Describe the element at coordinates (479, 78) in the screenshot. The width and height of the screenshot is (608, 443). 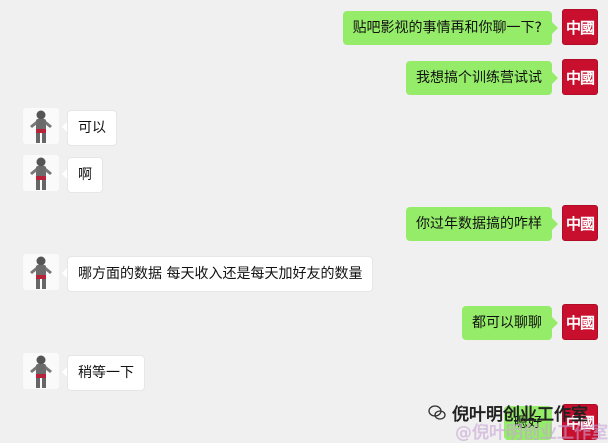
I see `message-bubble: 我想搞个训练营试试` at that location.